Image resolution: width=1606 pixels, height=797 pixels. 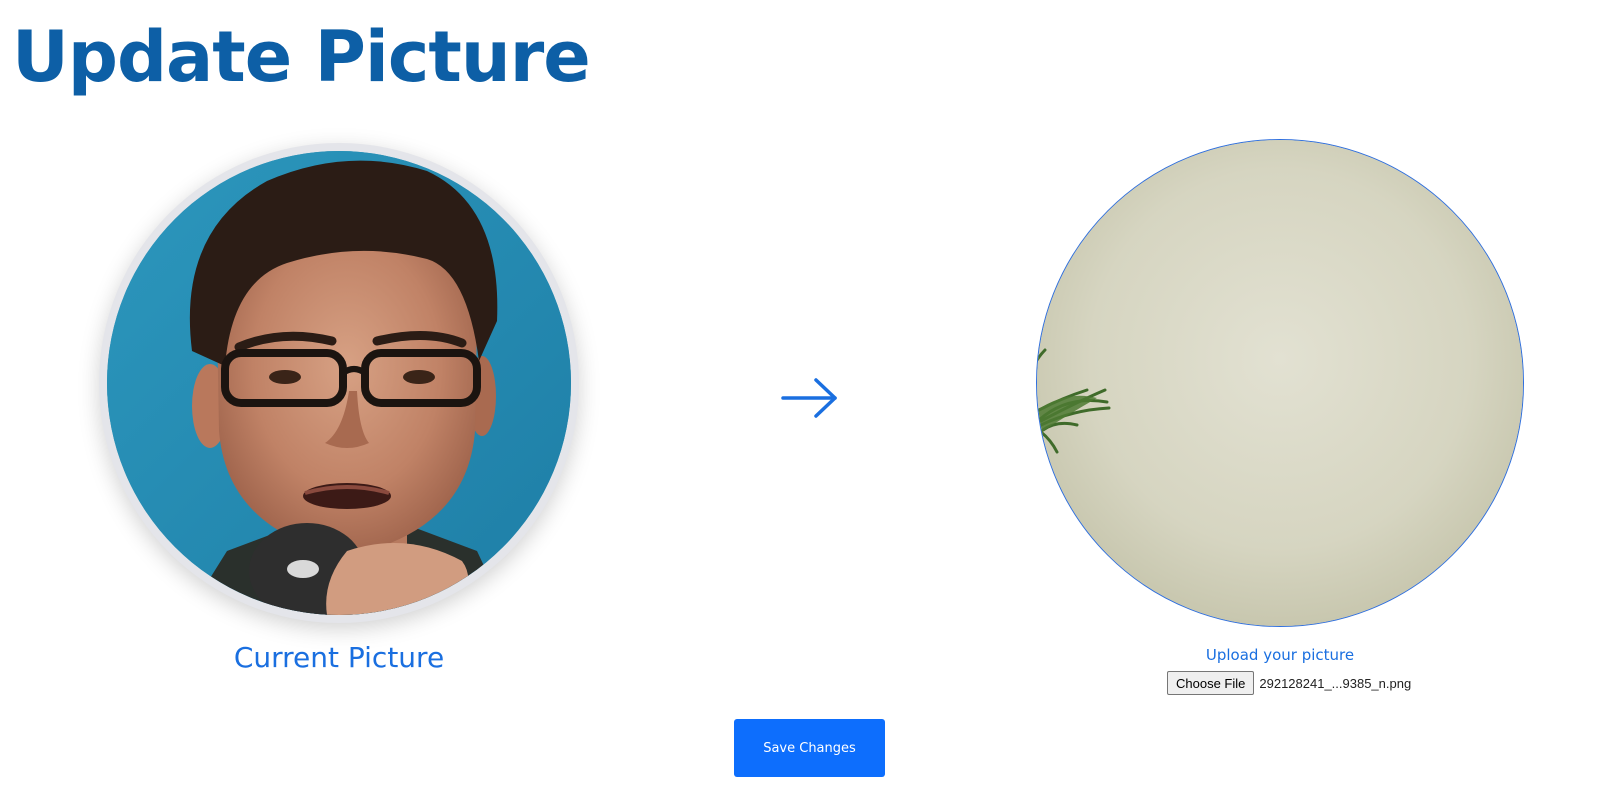 I want to click on save-changes-button: Save Changes, so click(x=809, y=748).